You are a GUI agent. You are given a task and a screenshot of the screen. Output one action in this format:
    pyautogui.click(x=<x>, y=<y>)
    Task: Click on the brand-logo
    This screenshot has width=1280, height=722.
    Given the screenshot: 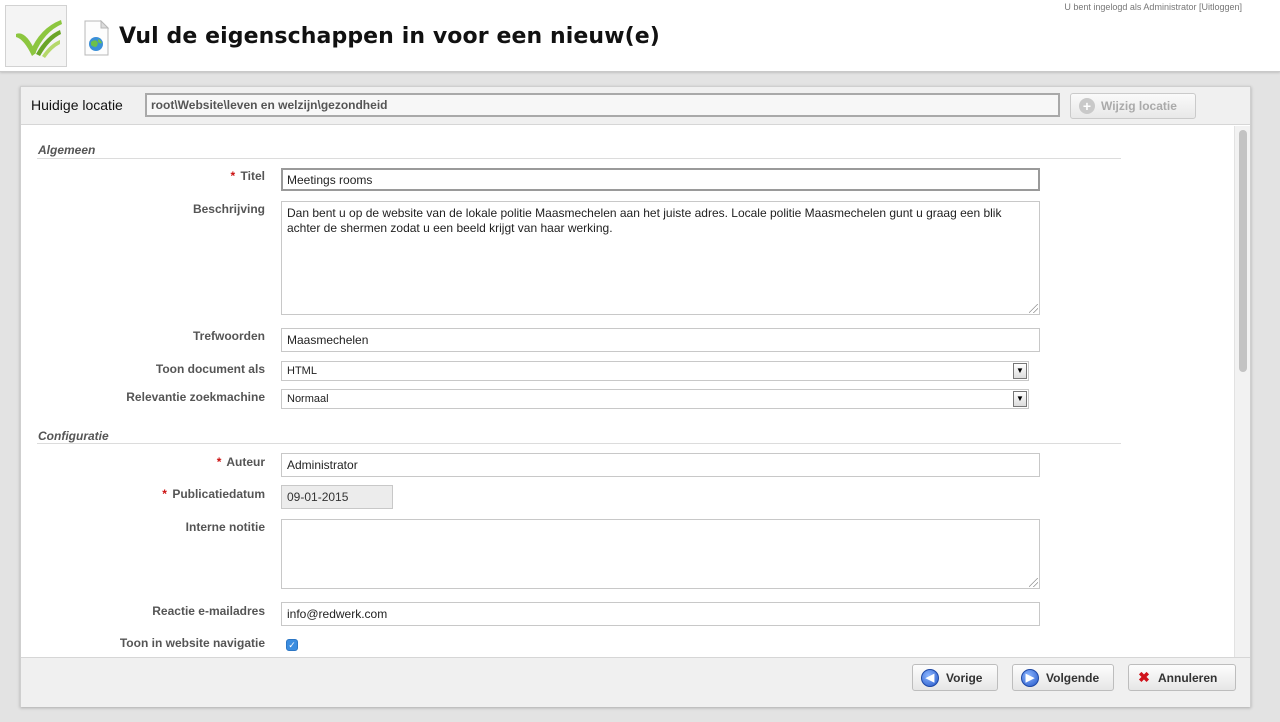 What is the action you would take?
    pyautogui.click(x=36, y=36)
    